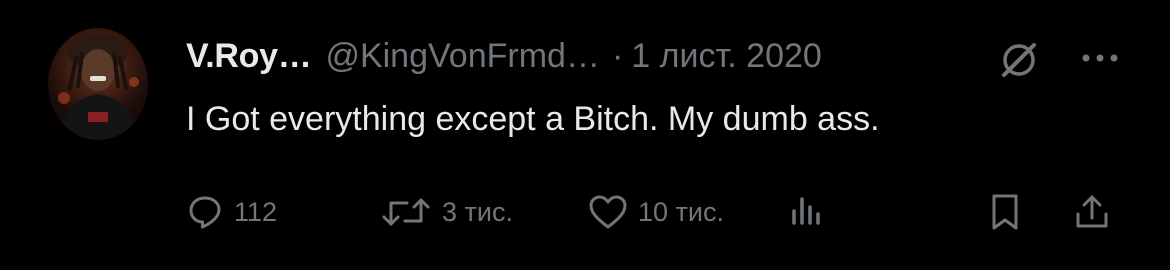 The width and height of the screenshot is (1170, 270). Describe the element at coordinates (231, 212) in the screenshot. I see `reply-button: 112` at that location.